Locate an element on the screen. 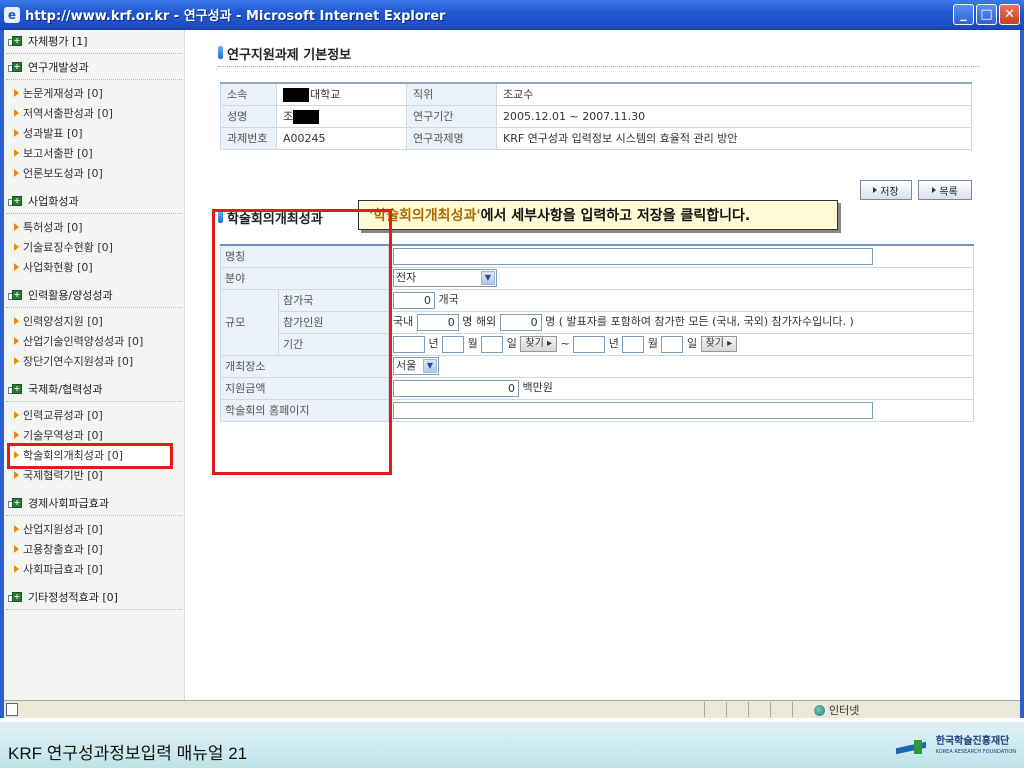 The width and height of the screenshot is (1024, 768). sidebar-item: 고용창출효과 [0] is located at coordinates (94, 550).